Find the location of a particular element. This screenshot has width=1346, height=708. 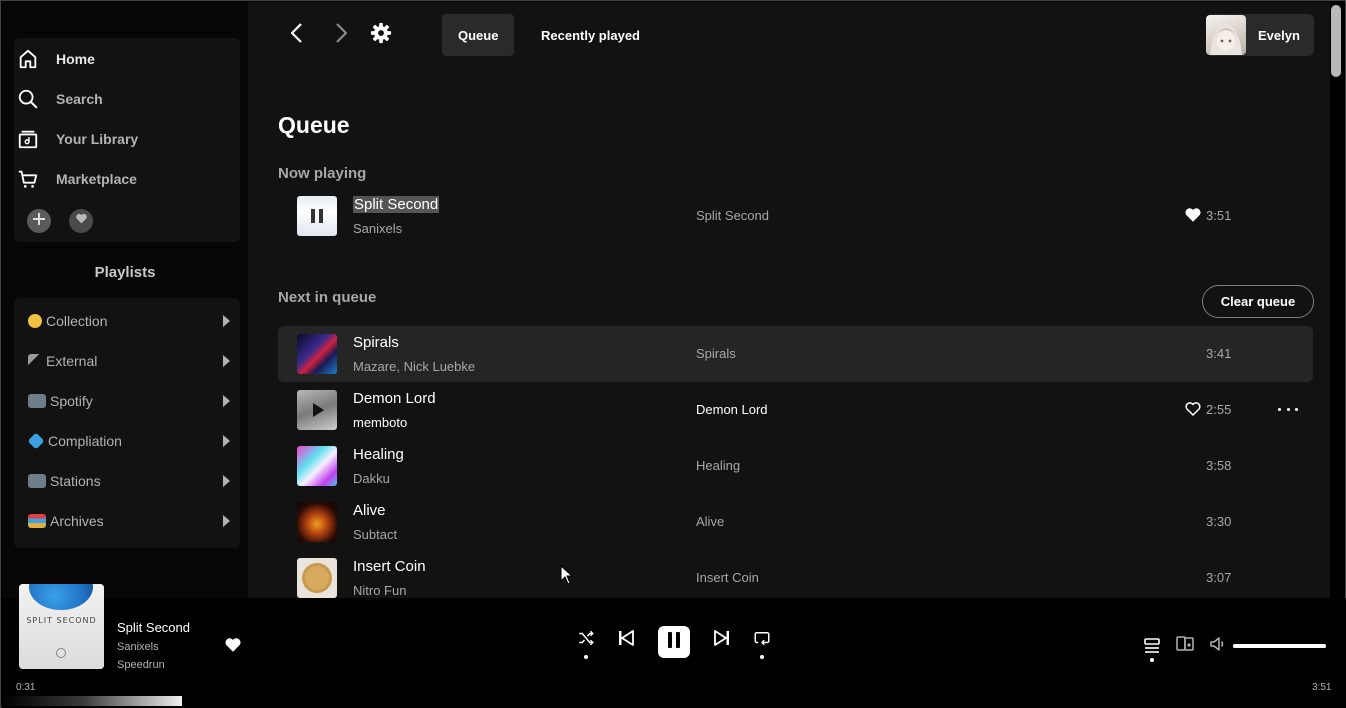

tab-recently-played: Recently played is located at coordinates (590, 35).